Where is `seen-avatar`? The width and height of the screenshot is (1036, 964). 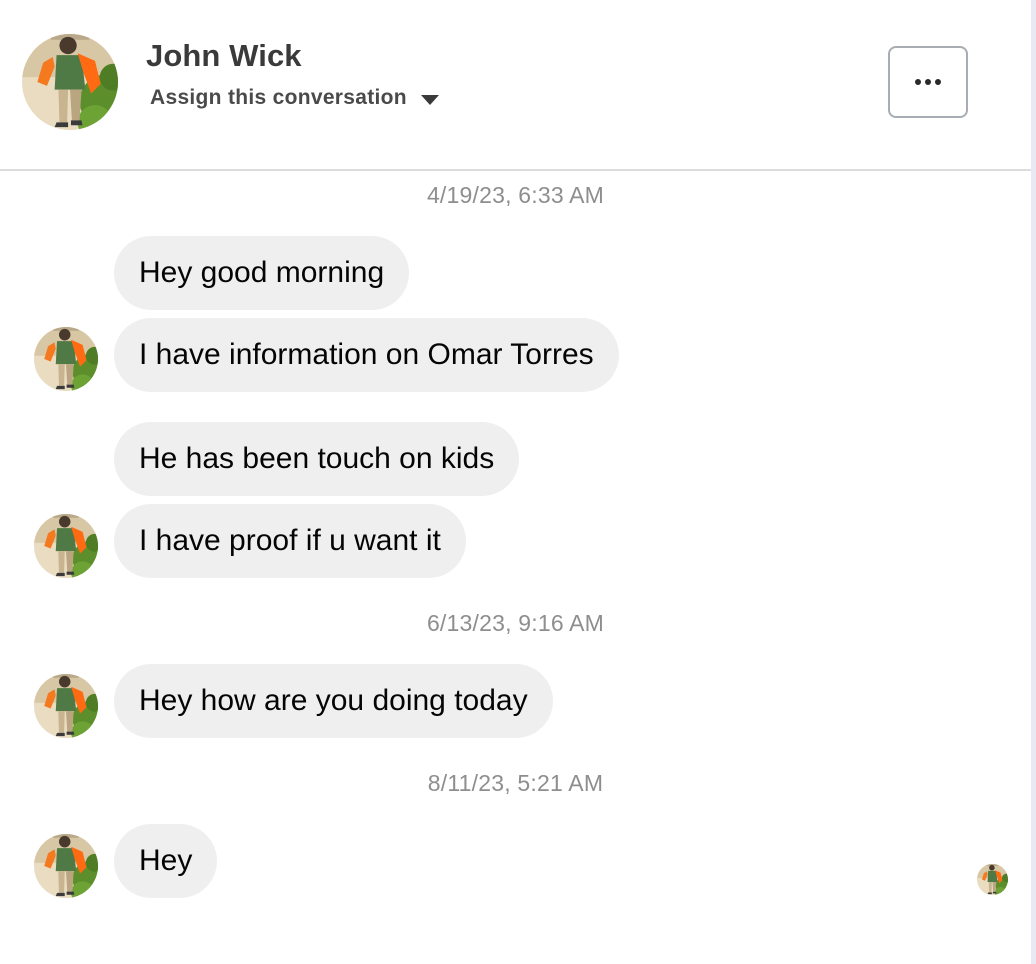 seen-avatar is located at coordinates (992, 879).